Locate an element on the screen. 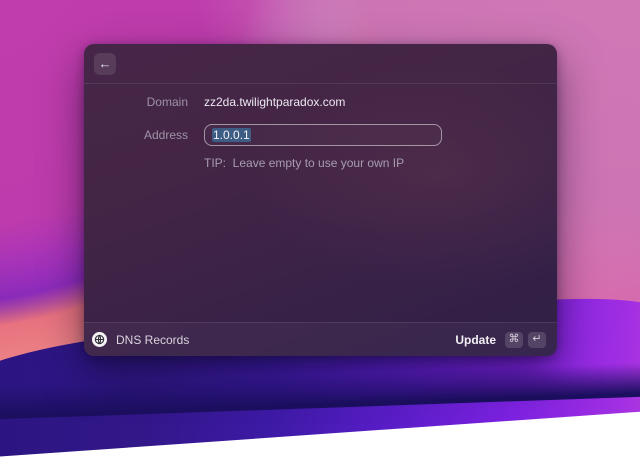 This screenshot has width=640, height=458. domain-row: Domain zz2da.twilightparadox.com is located at coordinates (320, 102).